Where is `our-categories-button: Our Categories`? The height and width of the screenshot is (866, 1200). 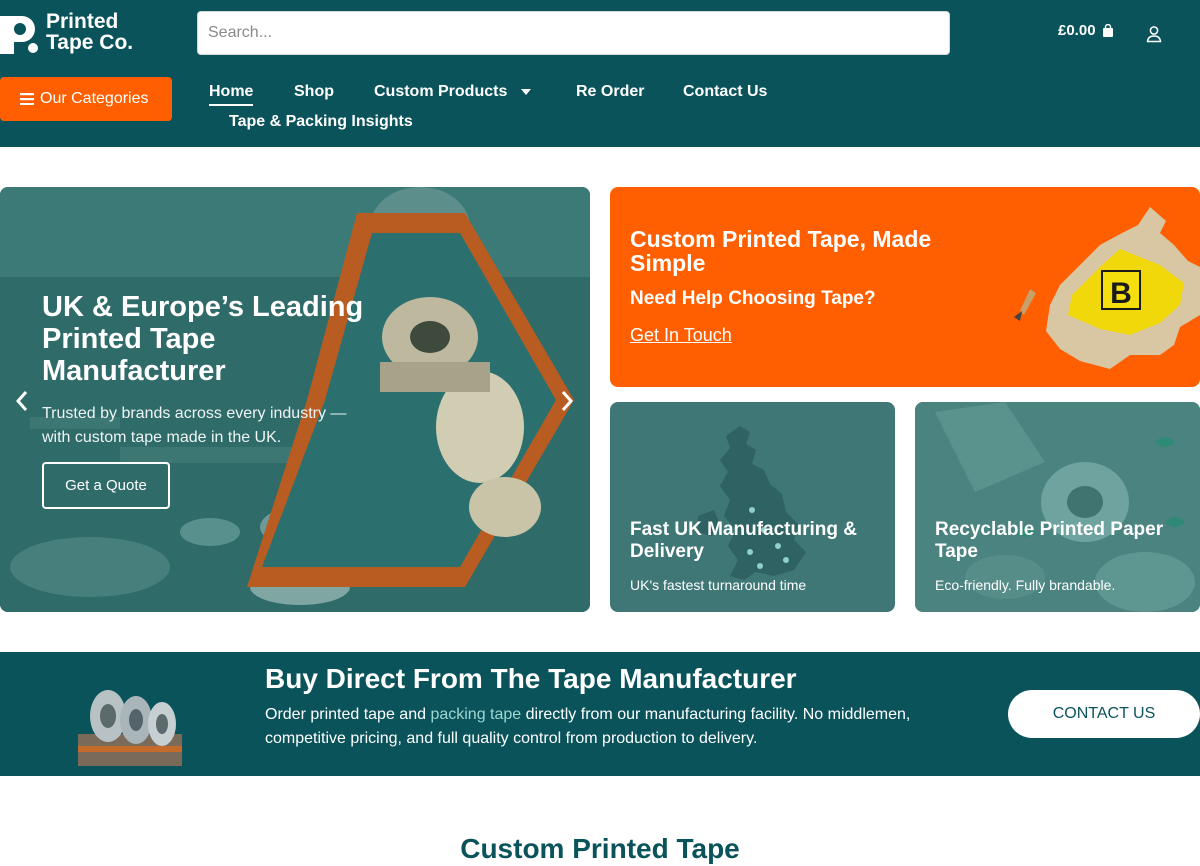
our-categories-button: Our Categories is located at coordinates (86, 99).